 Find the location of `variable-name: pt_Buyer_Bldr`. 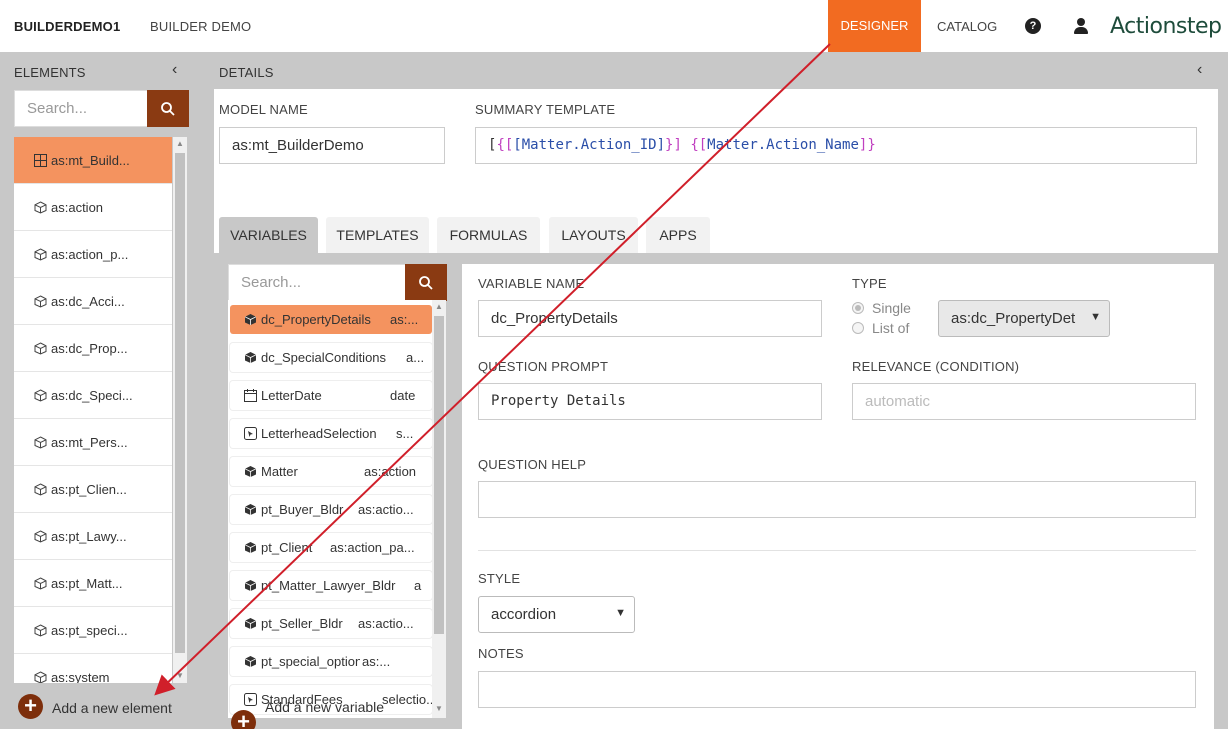

variable-name: pt_Buyer_Bldr is located at coordinates (302, 509).